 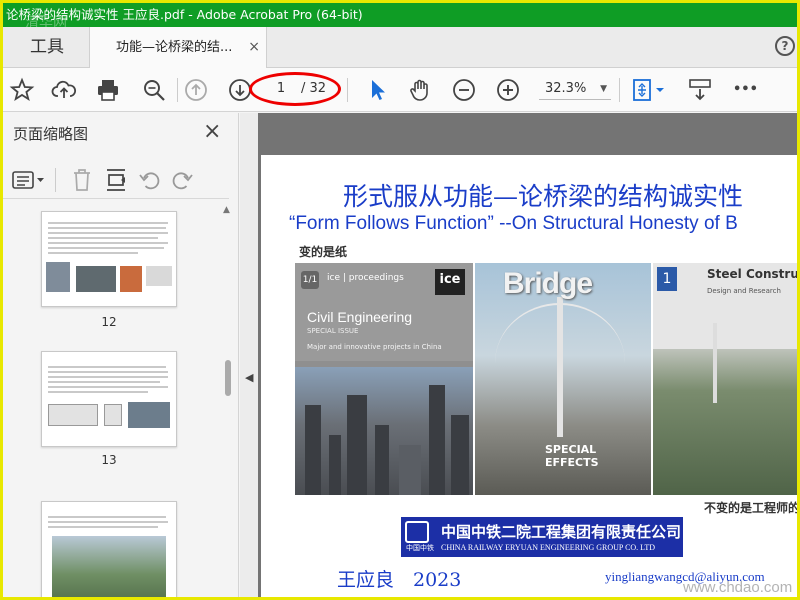 I want to click on ice-logo: ice, so click(x=450, y=282).